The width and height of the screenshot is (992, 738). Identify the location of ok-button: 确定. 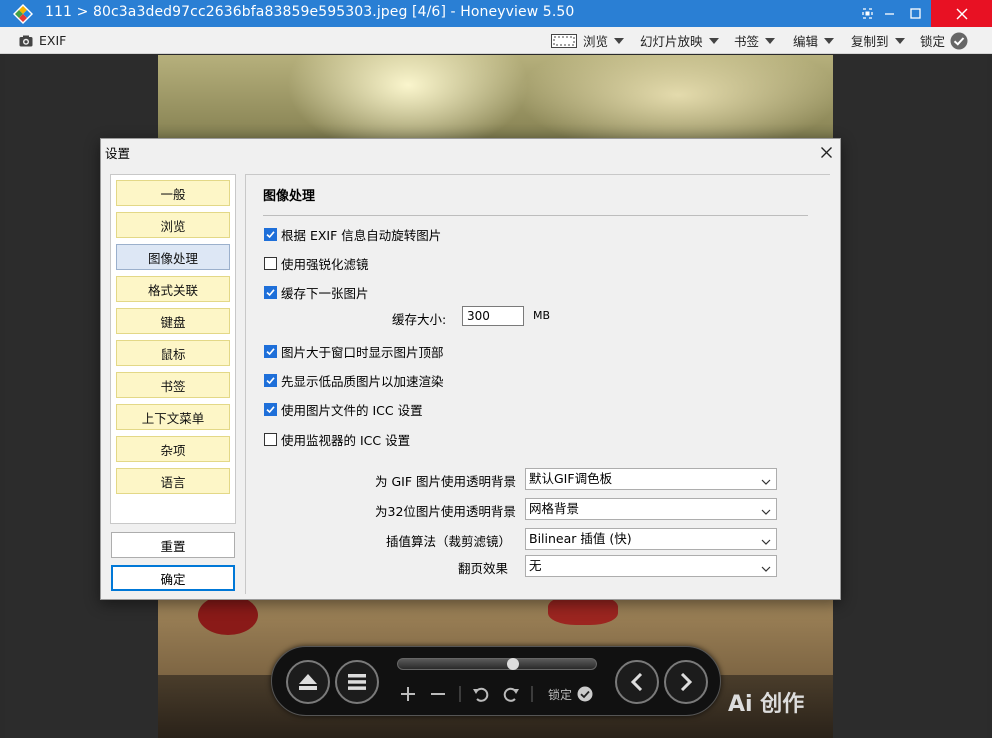
(173, 578).